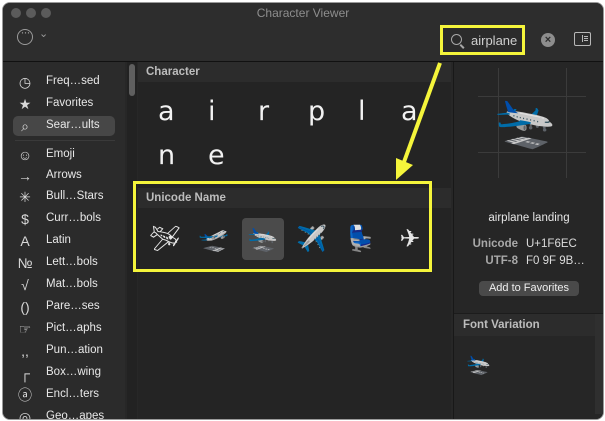 This screenshot has height=421, width=605. I want to click on unicode-value: U+1F6EC, so click(551, 244).